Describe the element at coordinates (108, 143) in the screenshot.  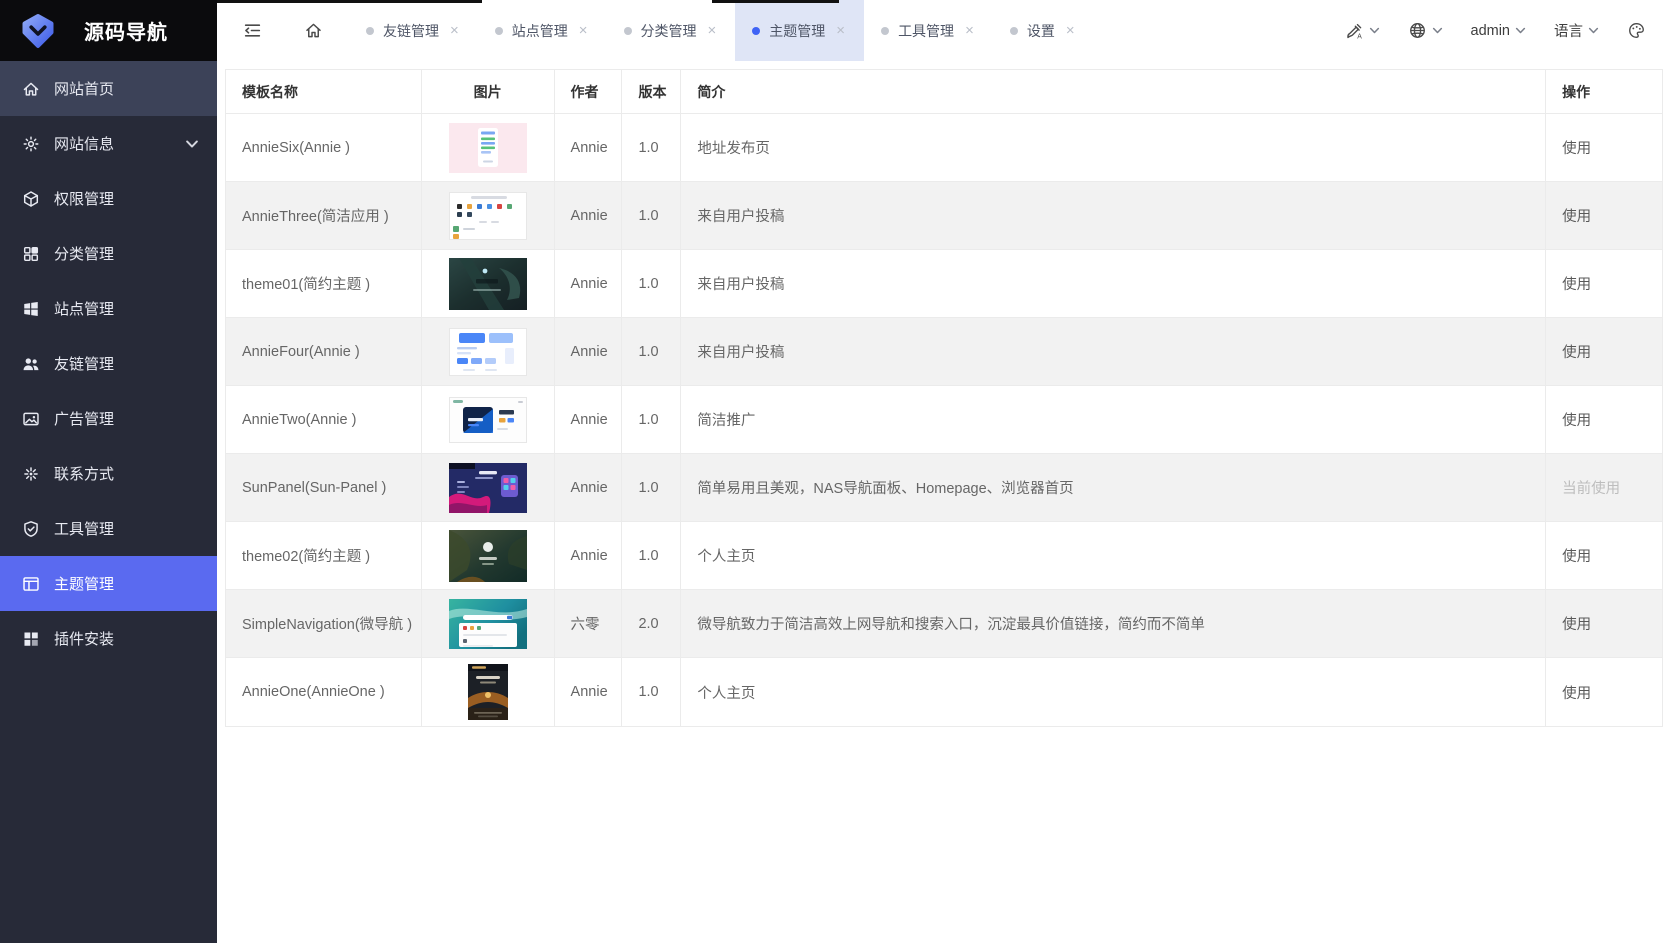
I see `sidebar-item-gear: 网站信息` at that location.